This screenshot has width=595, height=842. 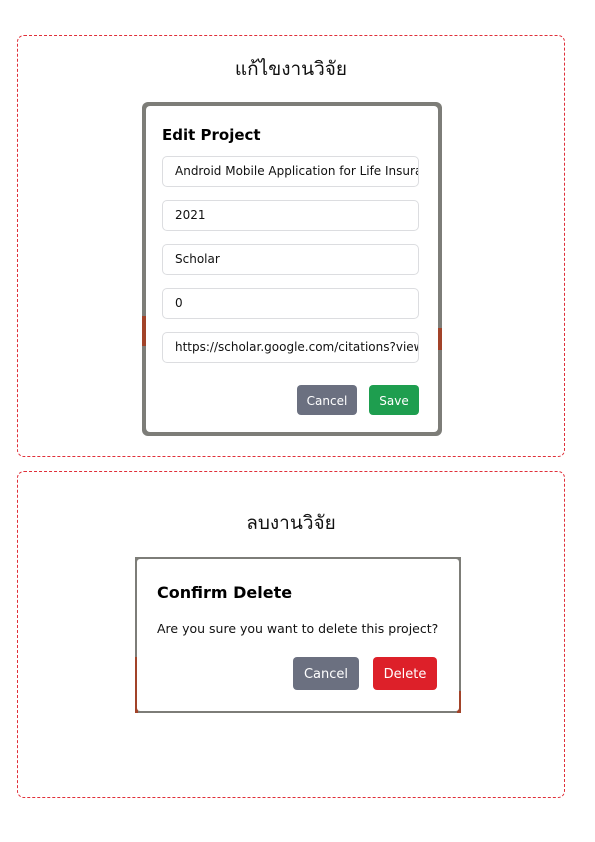 I want to click on edit-section-title: แก้ไขงานวิจัย, so click(x=291, y=69).